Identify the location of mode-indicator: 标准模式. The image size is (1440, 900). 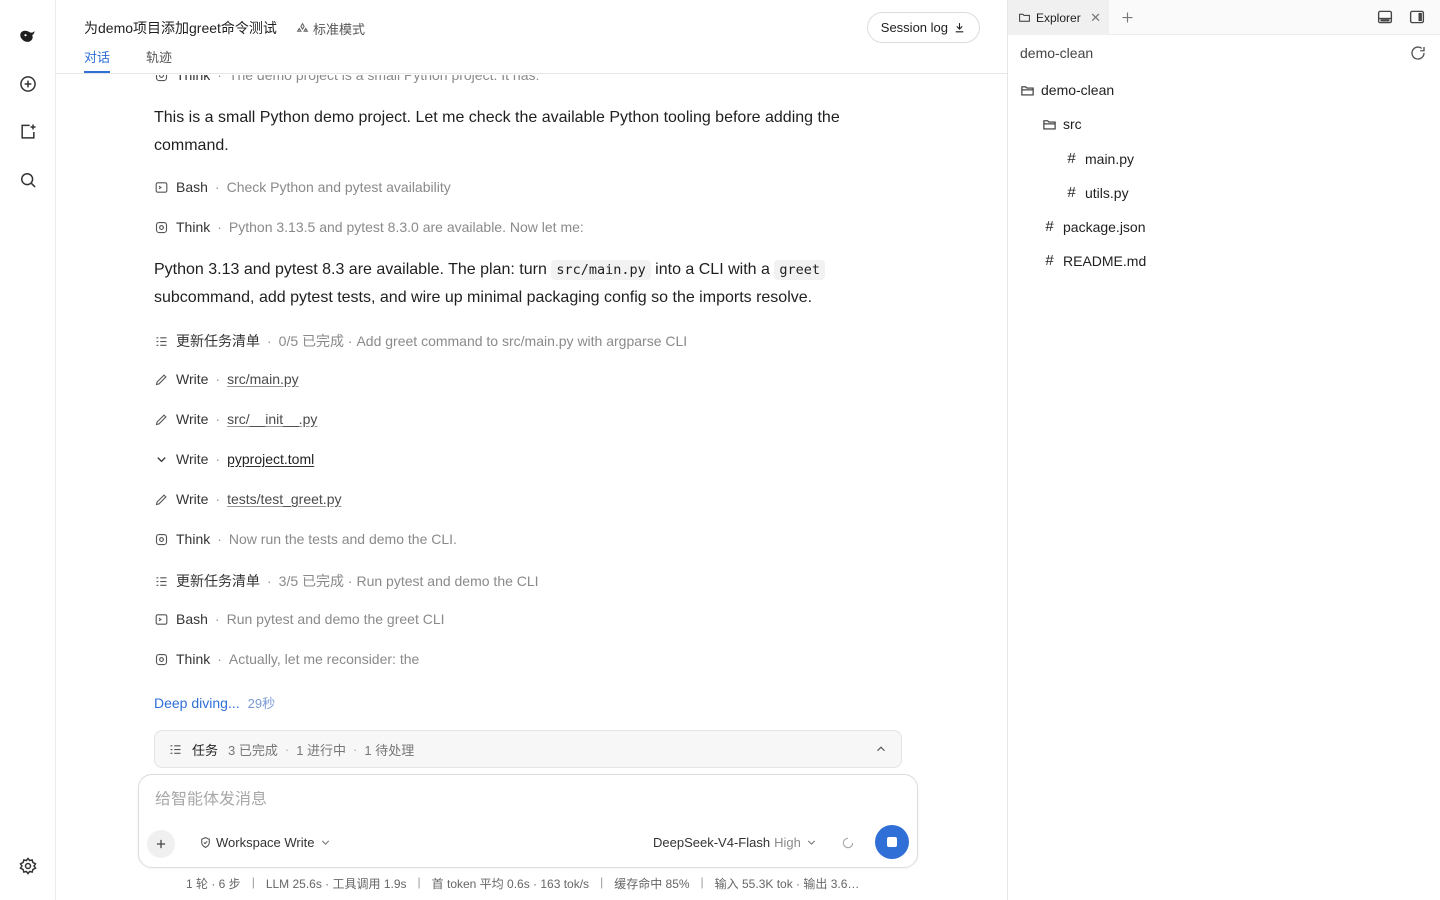
(330, 28).